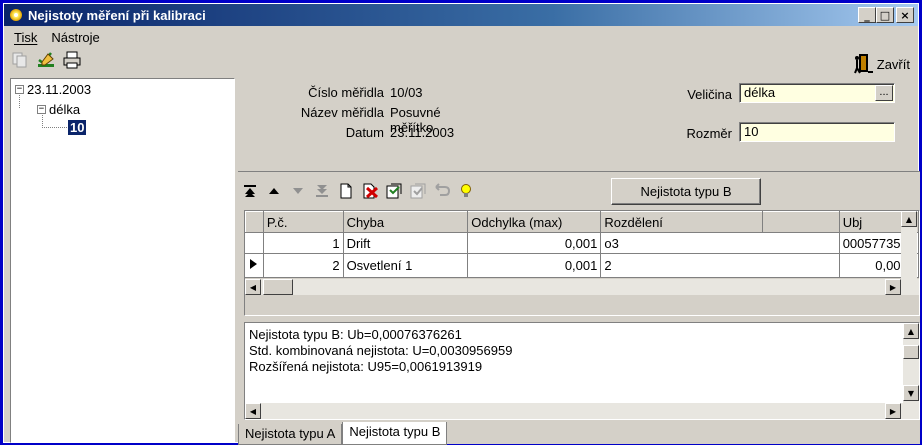 The height and width of the screenshot is (445, 922). I want to click on copy-icon, so click(20, 60).